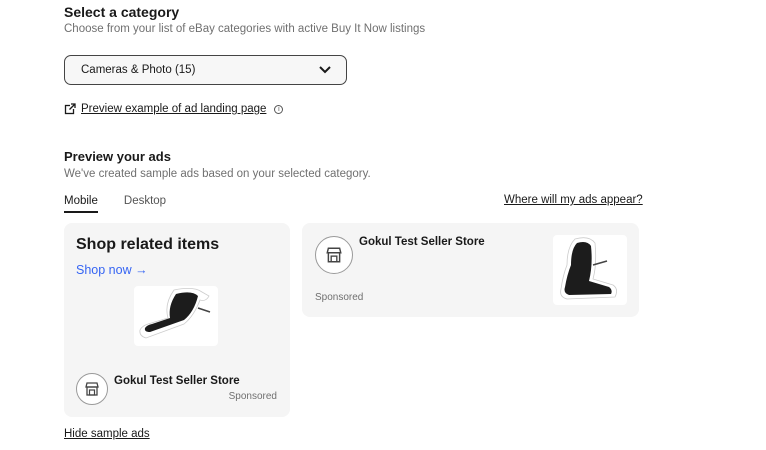 This screenshot has width=766, height=450. Describe the element at coordinates (279, 109) in the screenshot. I see `info-icon: i` at that location.